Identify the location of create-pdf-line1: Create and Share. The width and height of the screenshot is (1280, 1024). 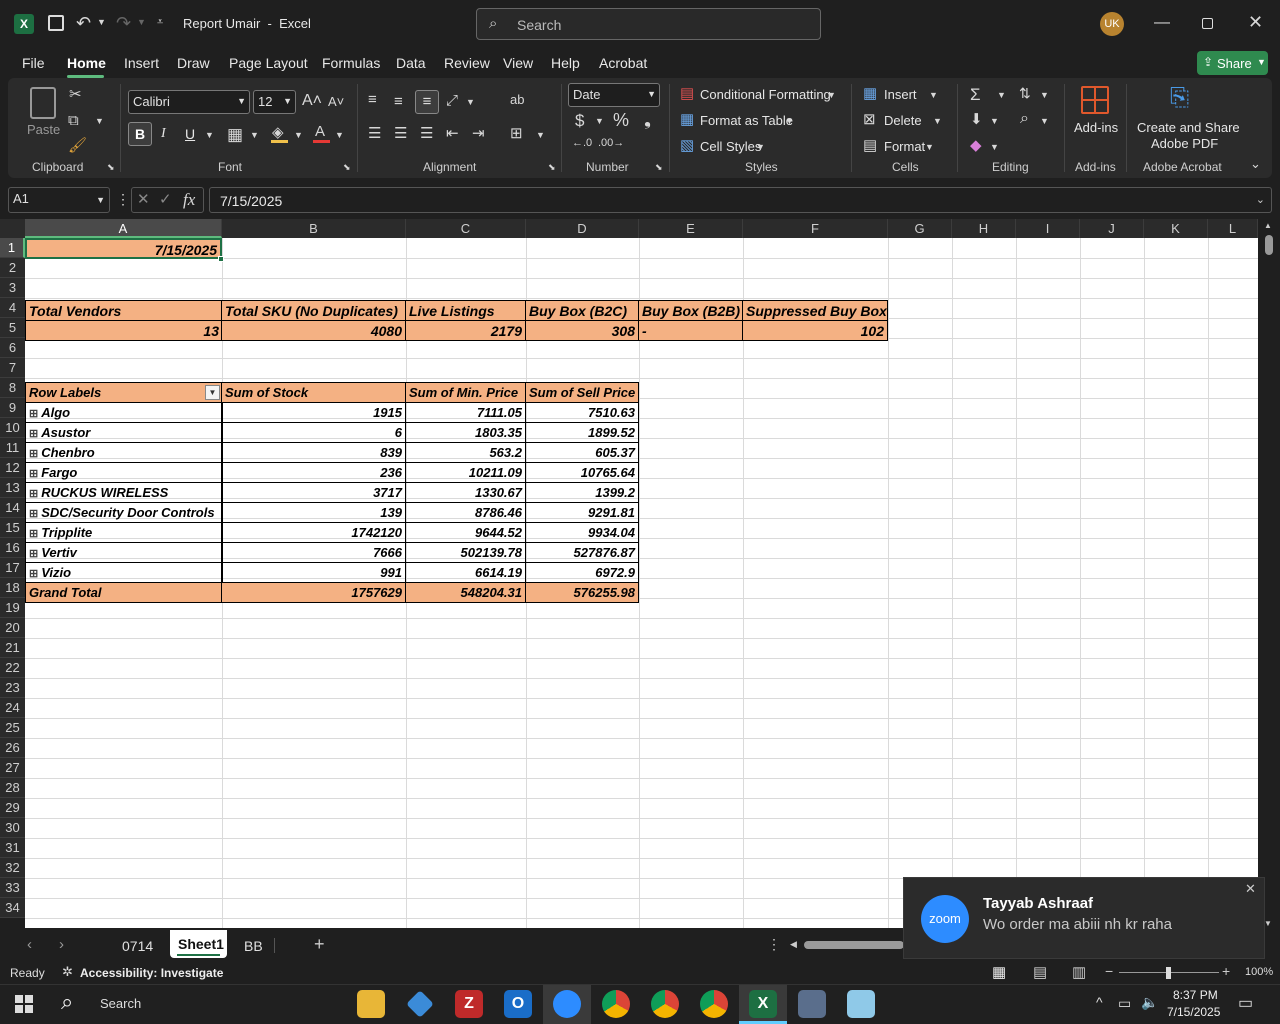
(1188, 127).